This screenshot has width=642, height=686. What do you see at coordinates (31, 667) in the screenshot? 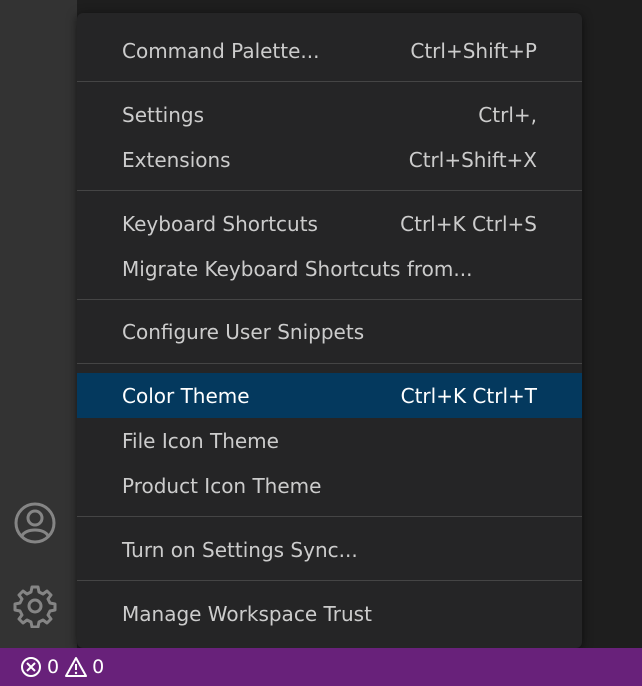
I see `error-icon` at bounding box center [31, 667].